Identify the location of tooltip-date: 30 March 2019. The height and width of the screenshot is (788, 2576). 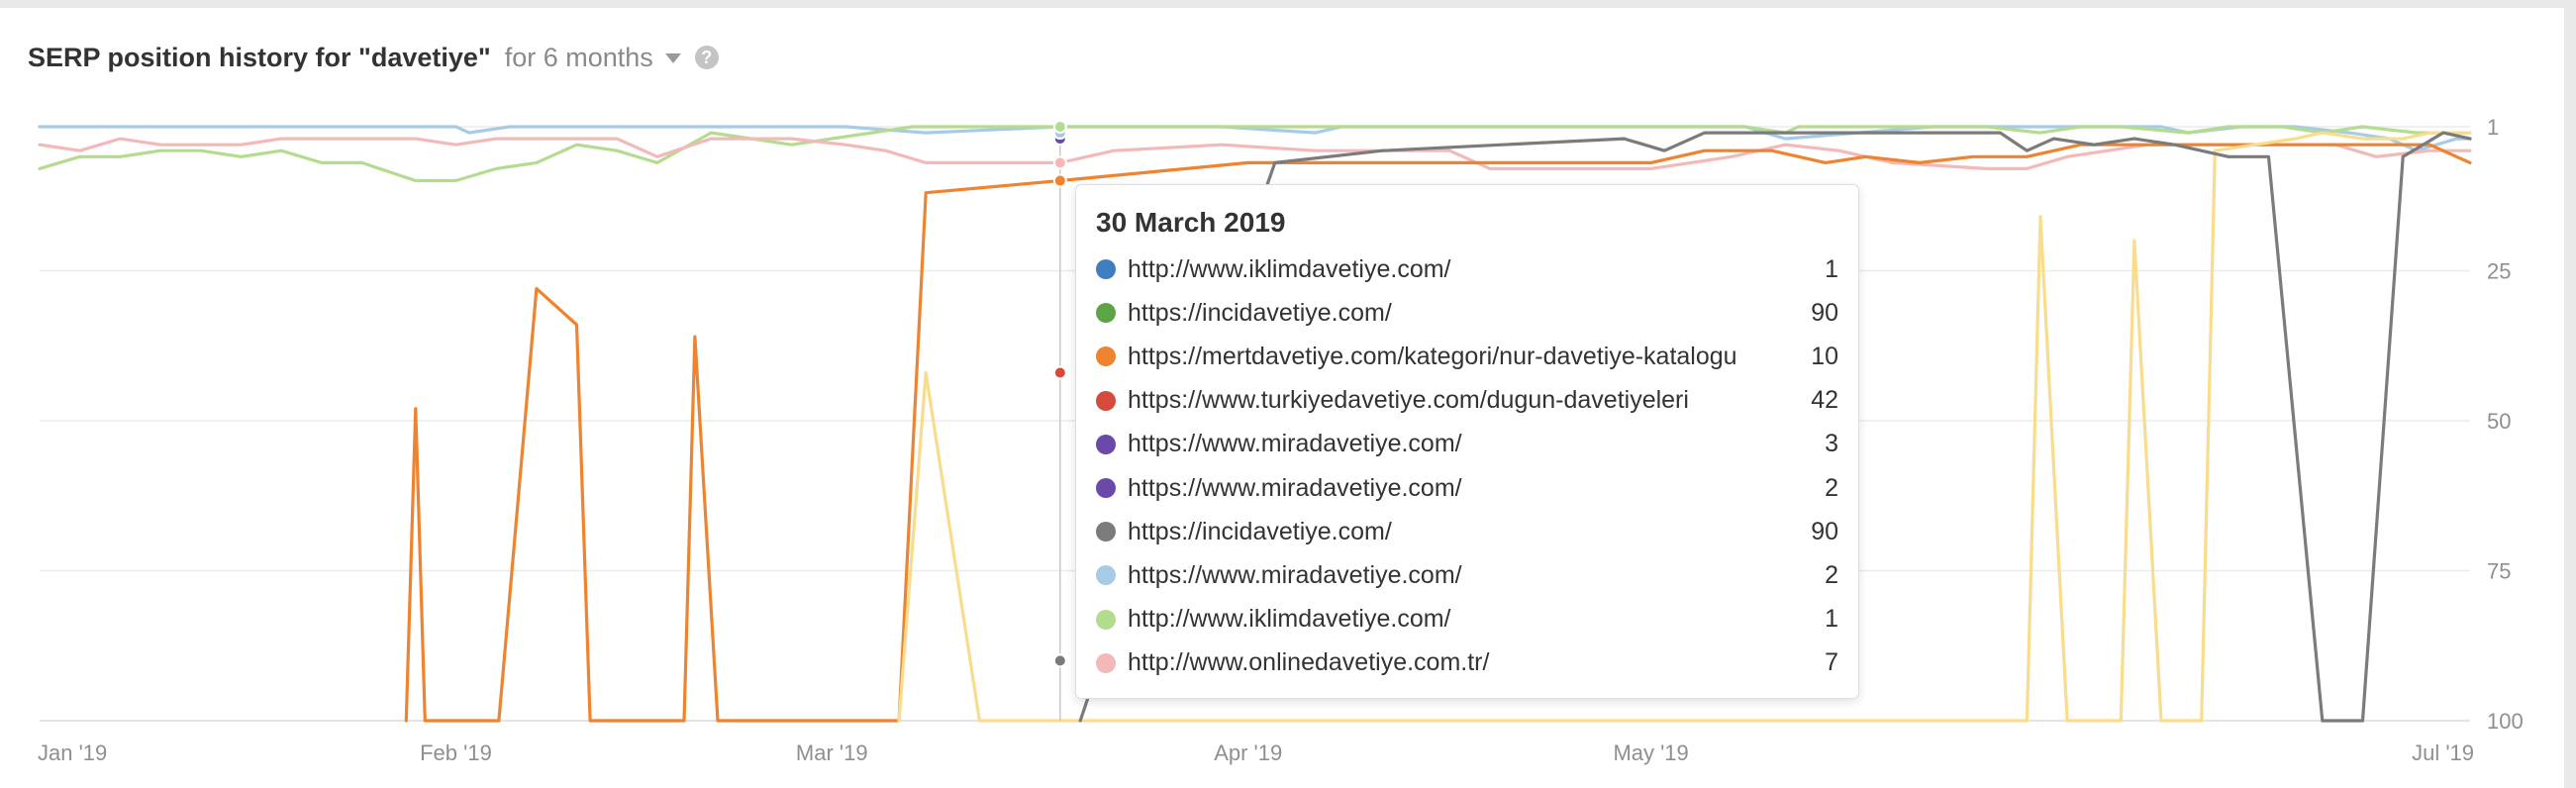
(1191, 222).